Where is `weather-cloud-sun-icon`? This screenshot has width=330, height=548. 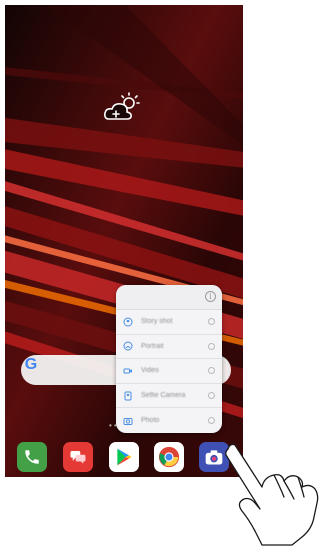
weather-cloud-sun-icon is located at coordinates (123, 107).